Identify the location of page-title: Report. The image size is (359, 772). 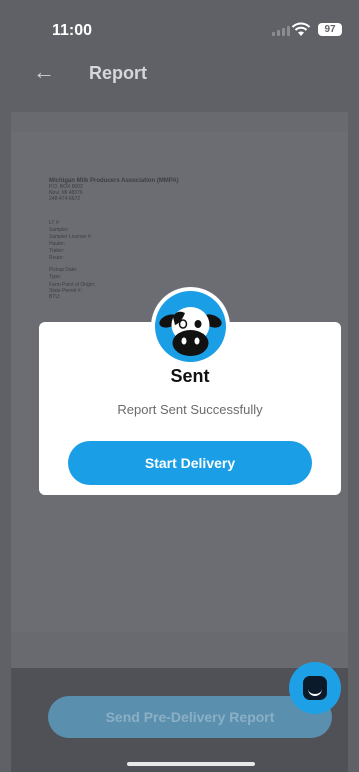
(118, 73).